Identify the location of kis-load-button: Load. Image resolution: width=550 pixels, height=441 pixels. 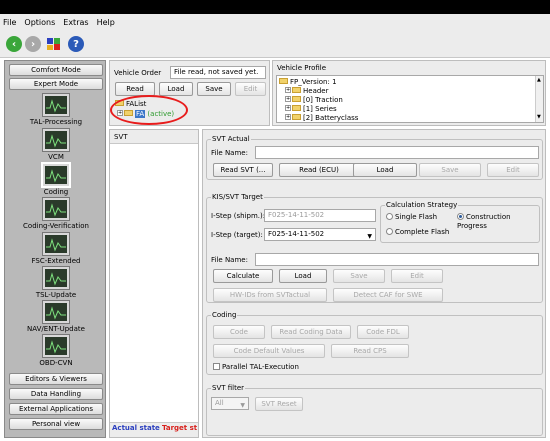
(303, 276).